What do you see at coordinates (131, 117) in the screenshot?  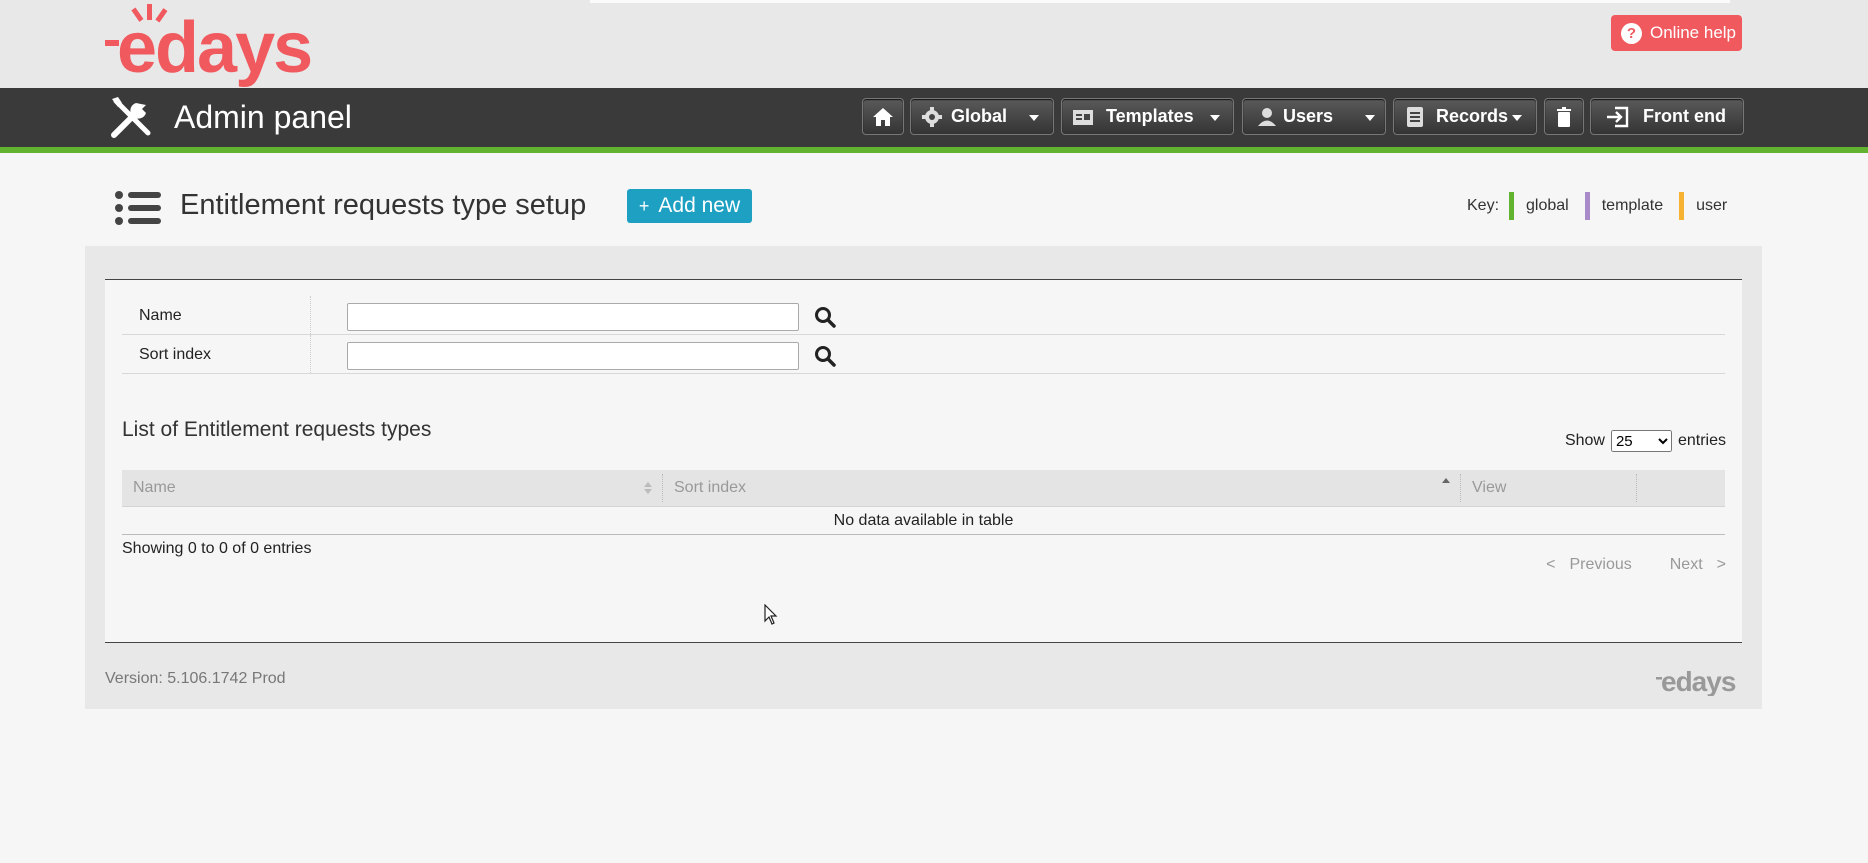 I see `tools-icon` at bounding box center [131, 117].